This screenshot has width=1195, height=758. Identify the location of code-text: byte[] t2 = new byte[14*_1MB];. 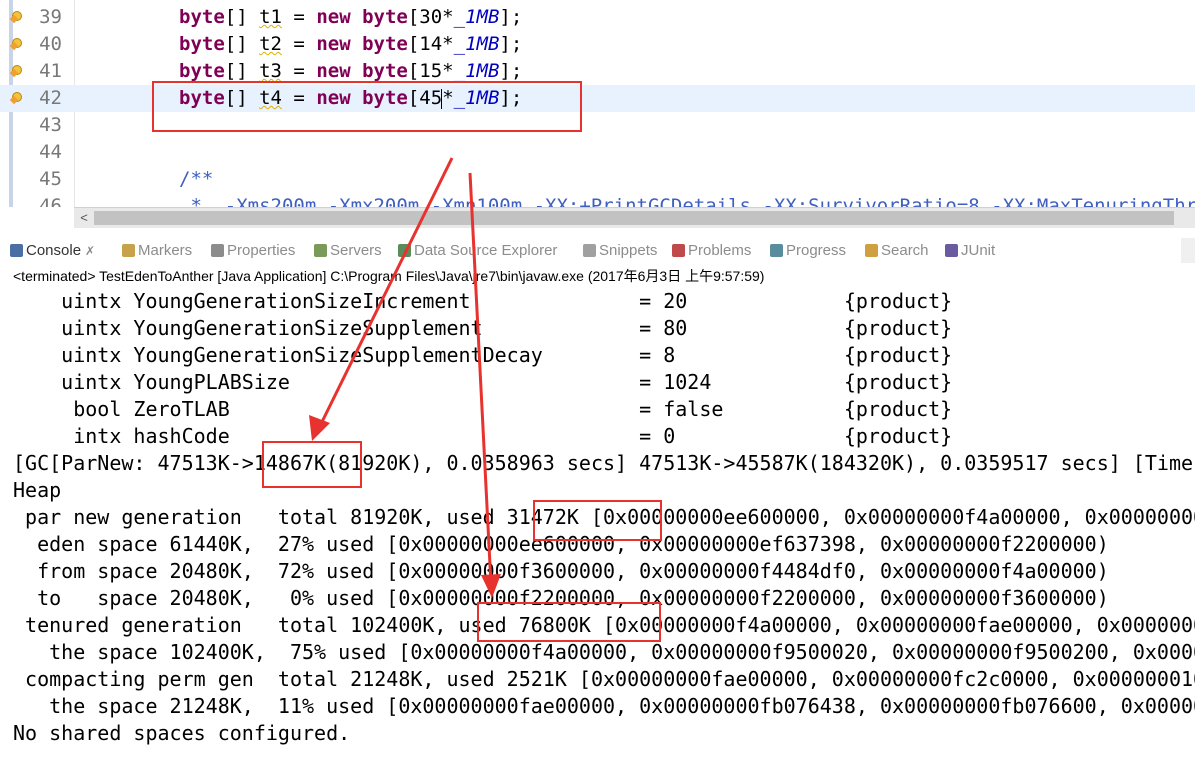
(350, 44).